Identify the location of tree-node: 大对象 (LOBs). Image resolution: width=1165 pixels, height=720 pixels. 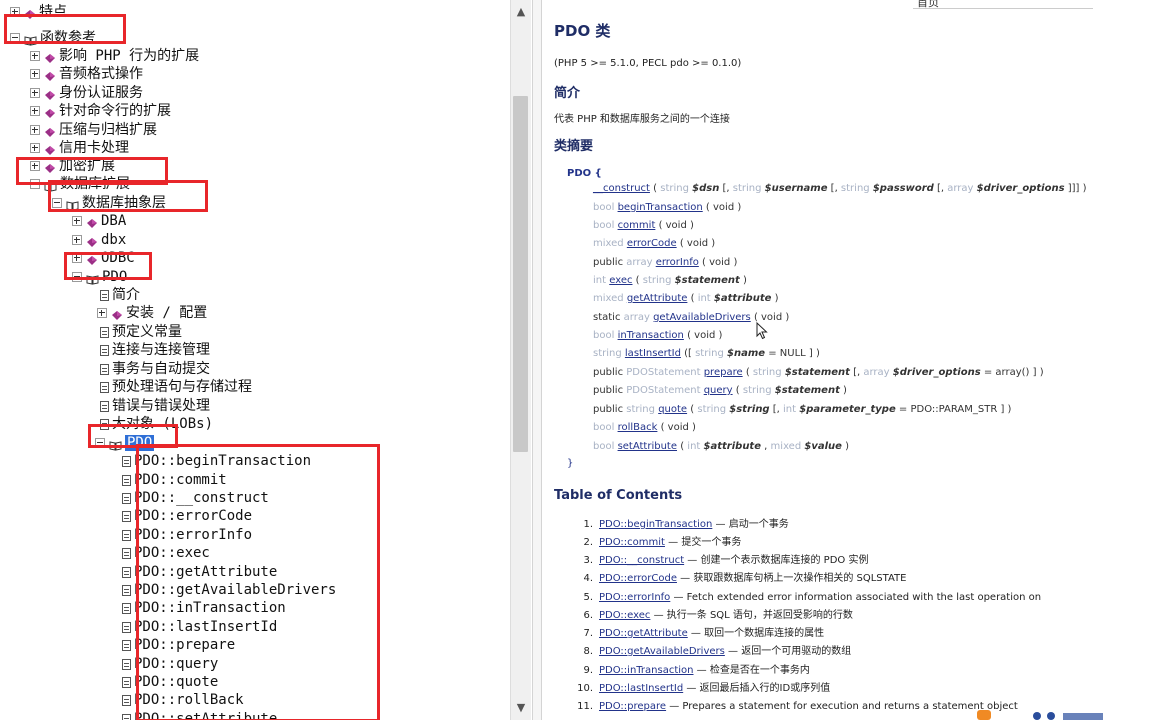
(156, 424).